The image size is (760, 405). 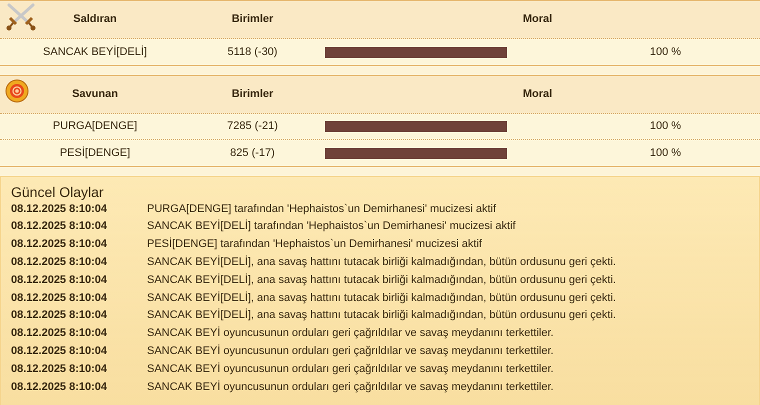 What do you see at coordinates (58, 192) in the screenshot?
I see `section-title: Güncel Olaylar` at bounding box center [58, 192].